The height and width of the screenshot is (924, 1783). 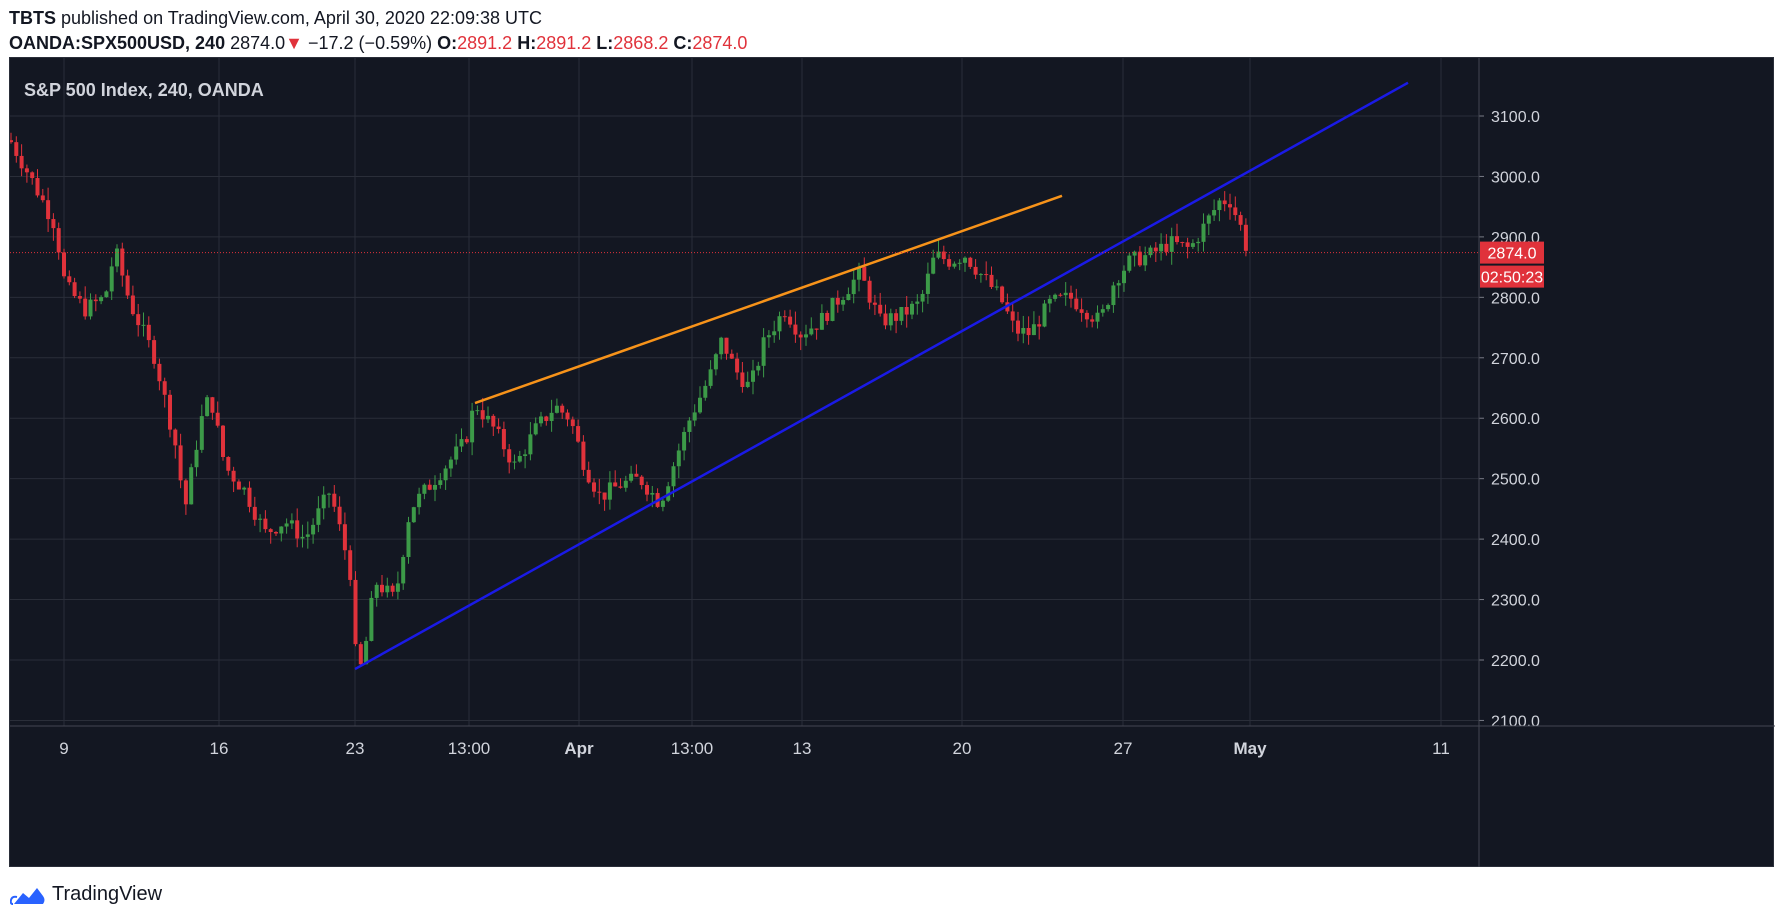 What do you see at coordinates (768, 299) in the screenshot?
I see `trendline-upper` at bounding box center [768, 299].